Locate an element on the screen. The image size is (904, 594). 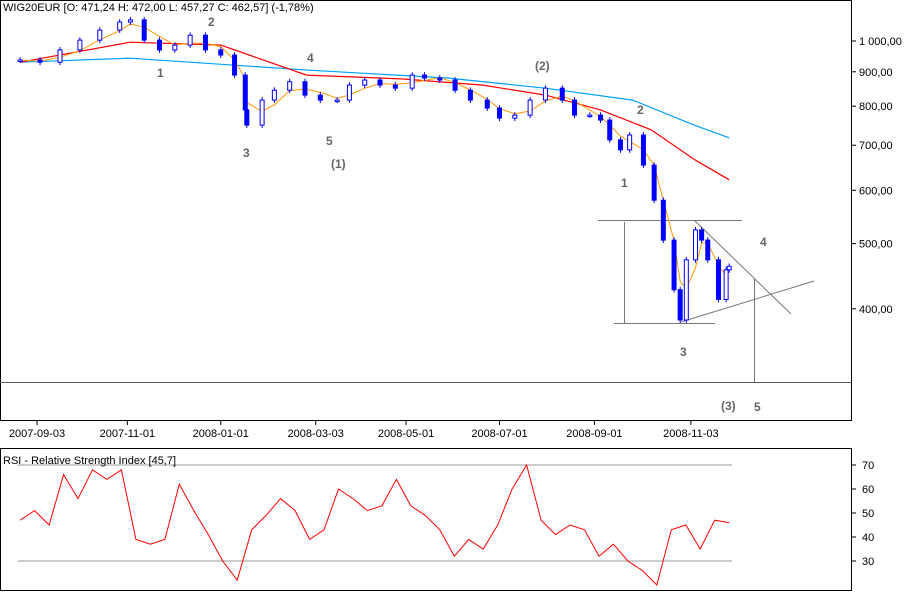
trend-upper-line is located at coordinates (742, 267).